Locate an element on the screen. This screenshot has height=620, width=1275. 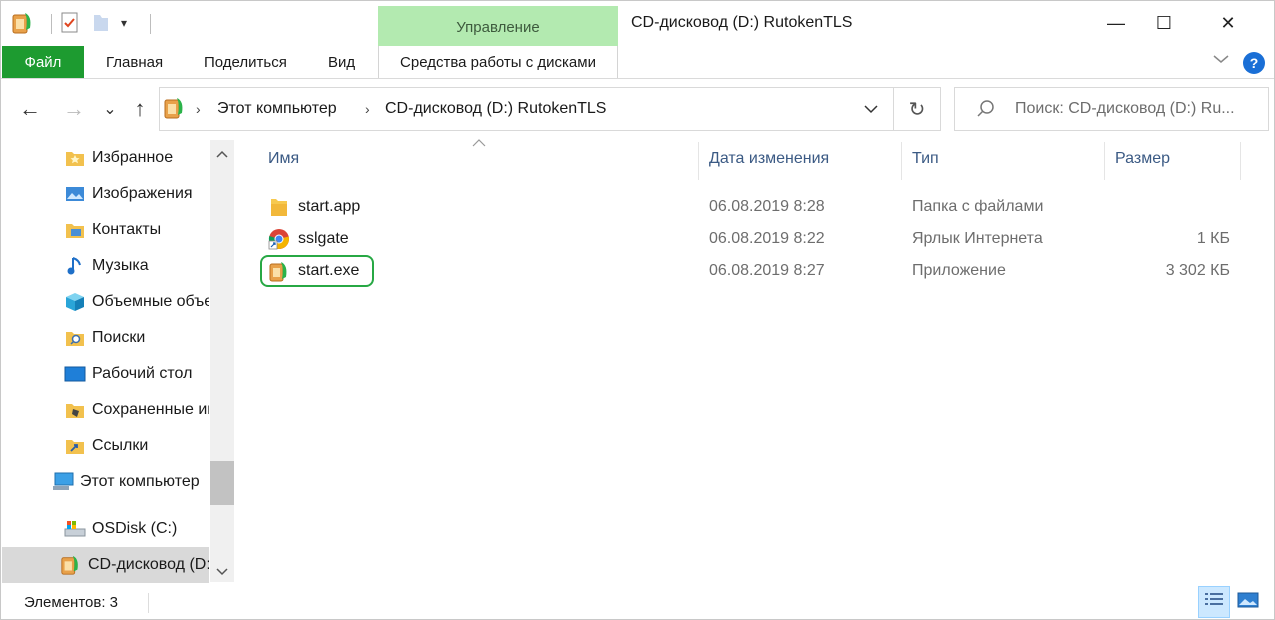
column-header-name: Имя is located at coordinates (283, 159).